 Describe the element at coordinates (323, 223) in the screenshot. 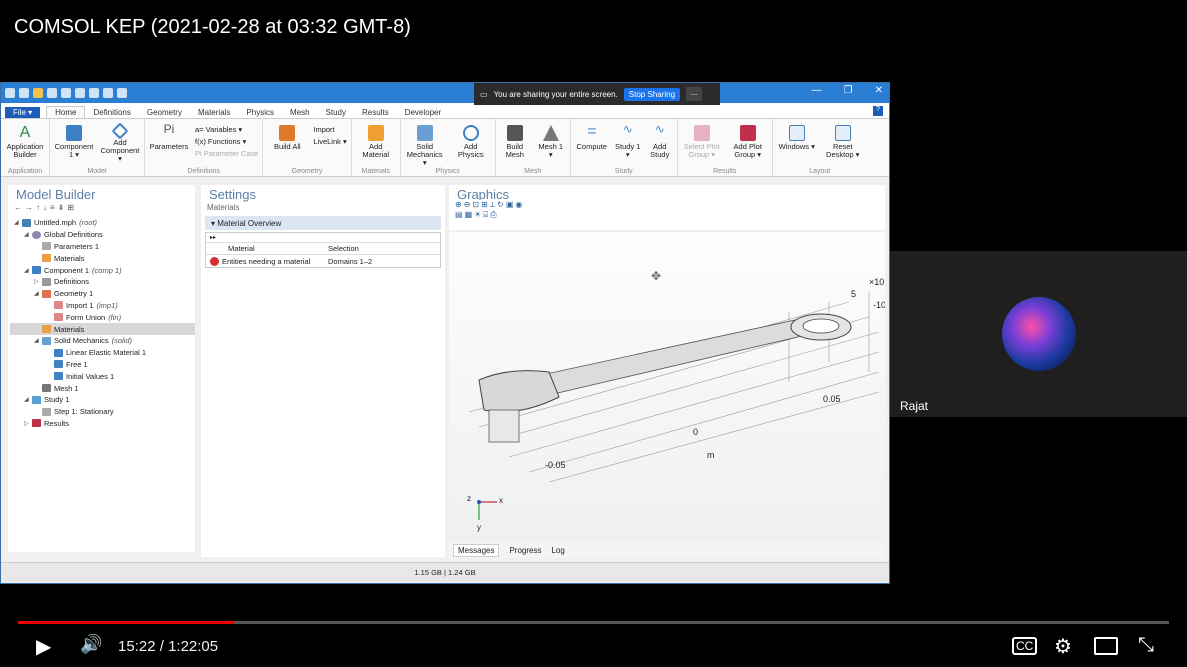

I see `material-overview-section: ▾ Material Overview` at that location.